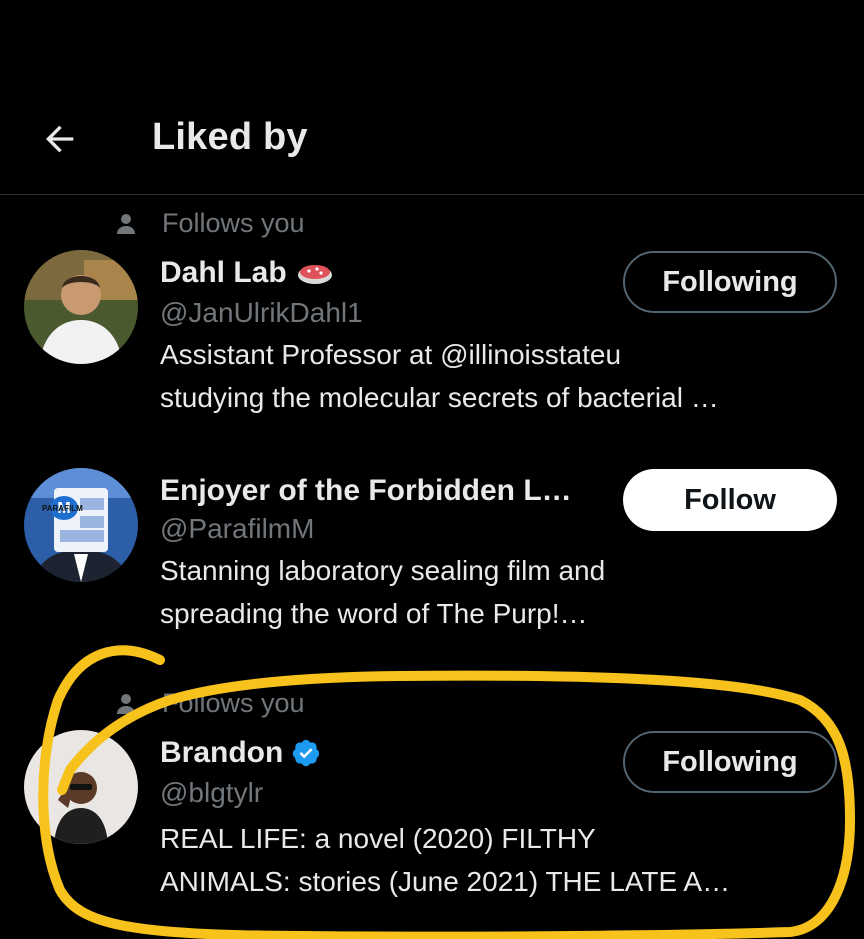 The image size is (864, 939). Describe the element at coordinates (212, 792) in the screenshot. I see `user-handle: @blgtylr` at that location.